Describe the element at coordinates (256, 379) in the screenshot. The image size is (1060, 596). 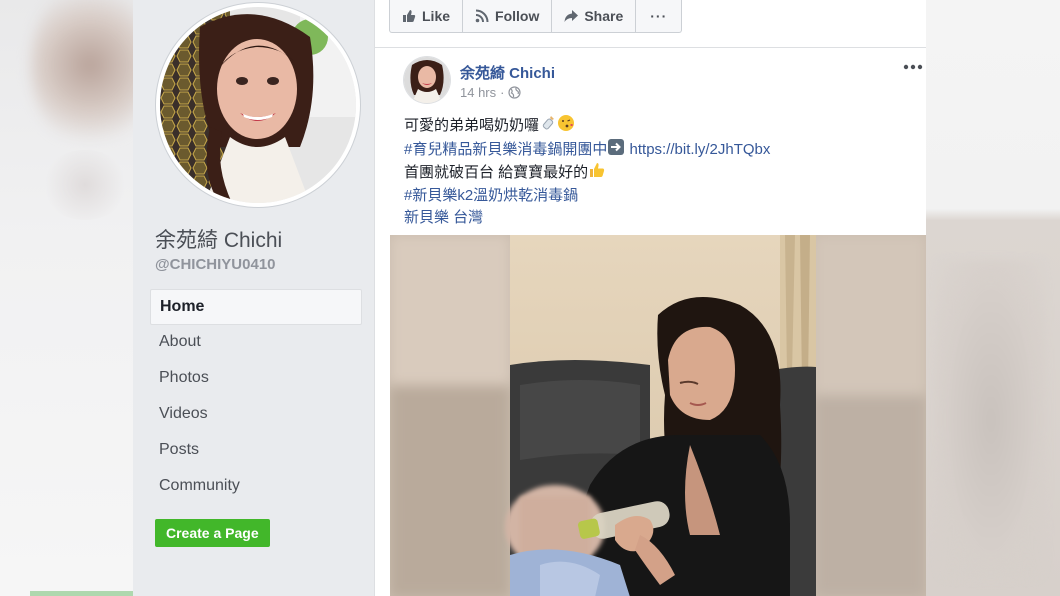
I see `nav-item-photos: Photos` at that location.